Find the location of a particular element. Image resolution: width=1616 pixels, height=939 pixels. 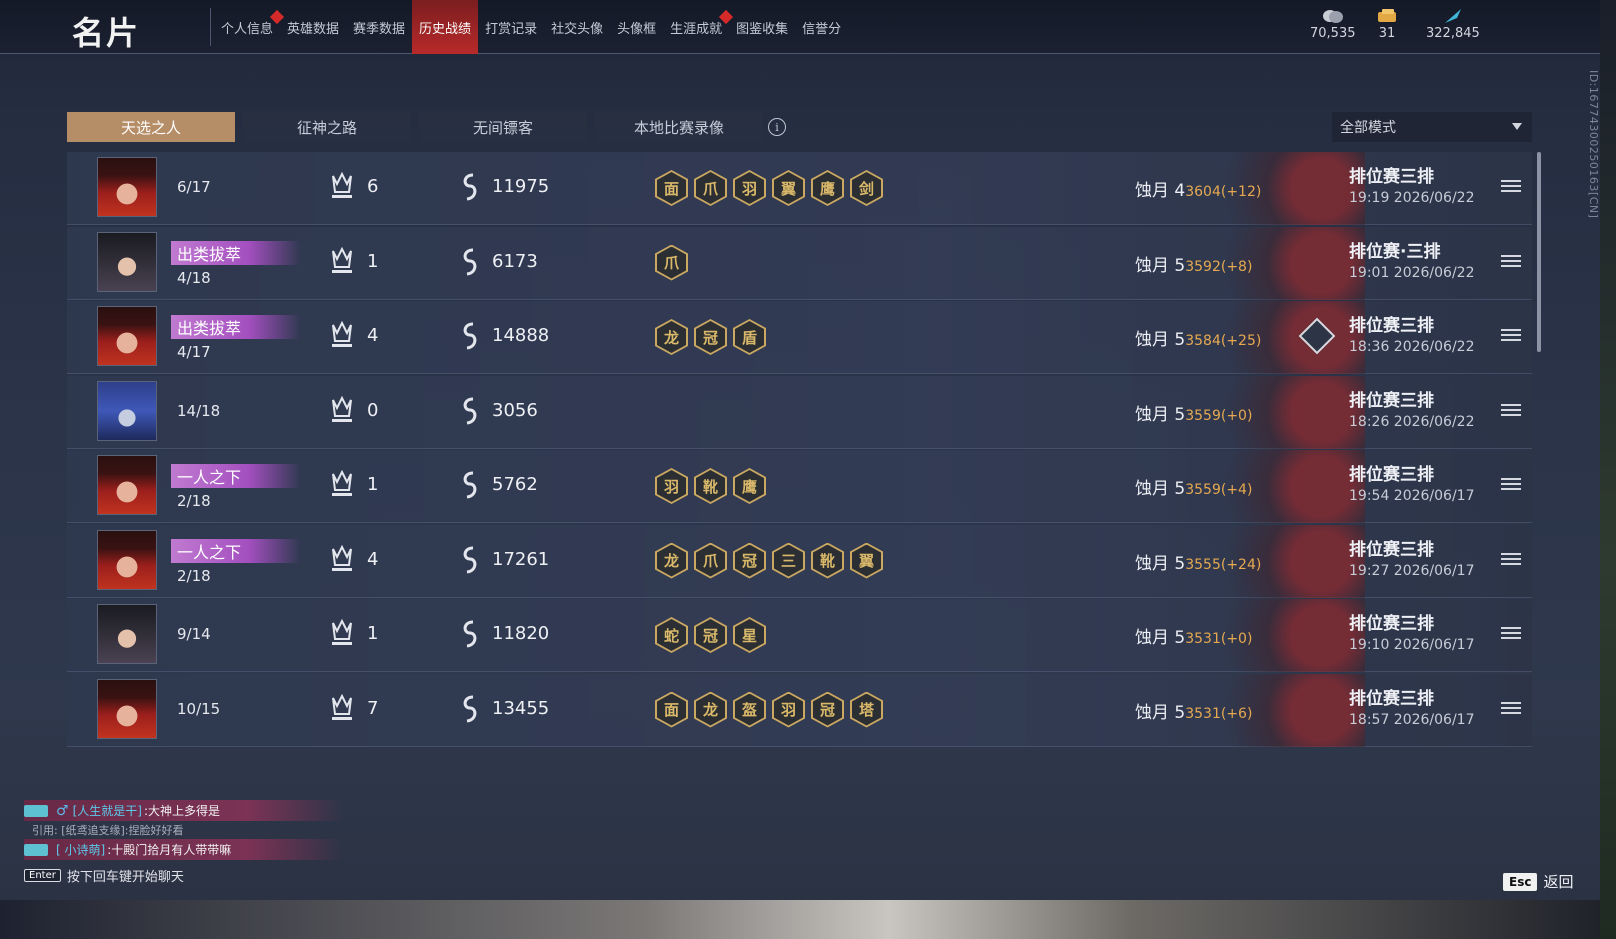

nav-tab: 历史战绩 is located at coordinates (445, 27).